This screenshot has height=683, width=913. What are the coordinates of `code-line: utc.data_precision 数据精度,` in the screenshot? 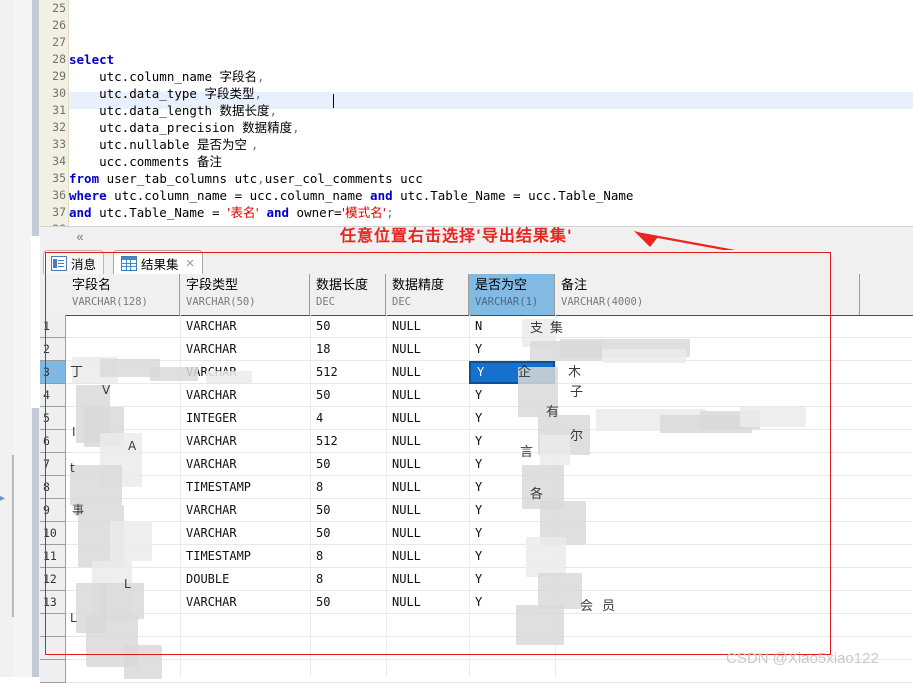 It's located at (184, 127).